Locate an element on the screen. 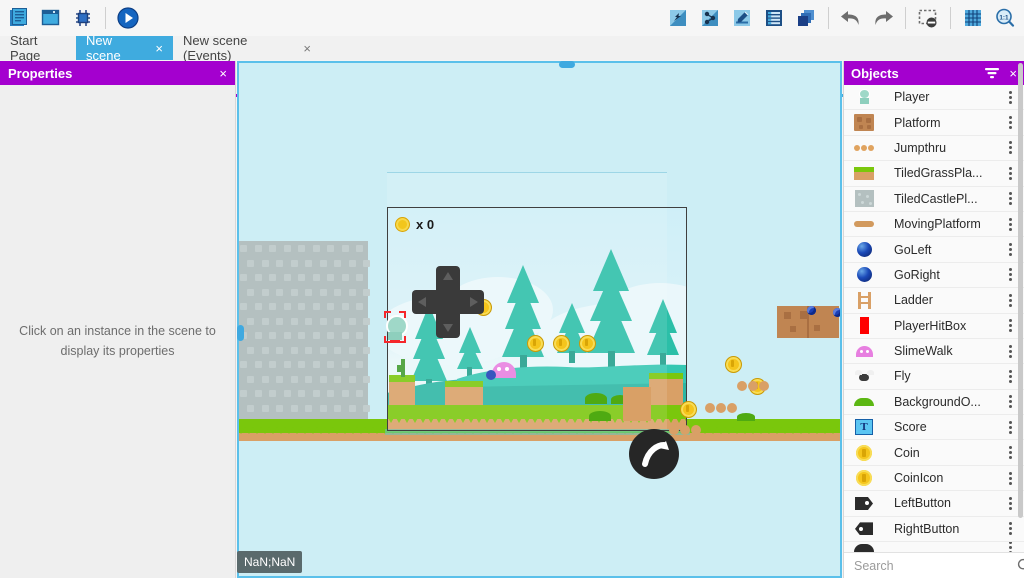  object-thumbnail: T is located at coordinates (864, 427).